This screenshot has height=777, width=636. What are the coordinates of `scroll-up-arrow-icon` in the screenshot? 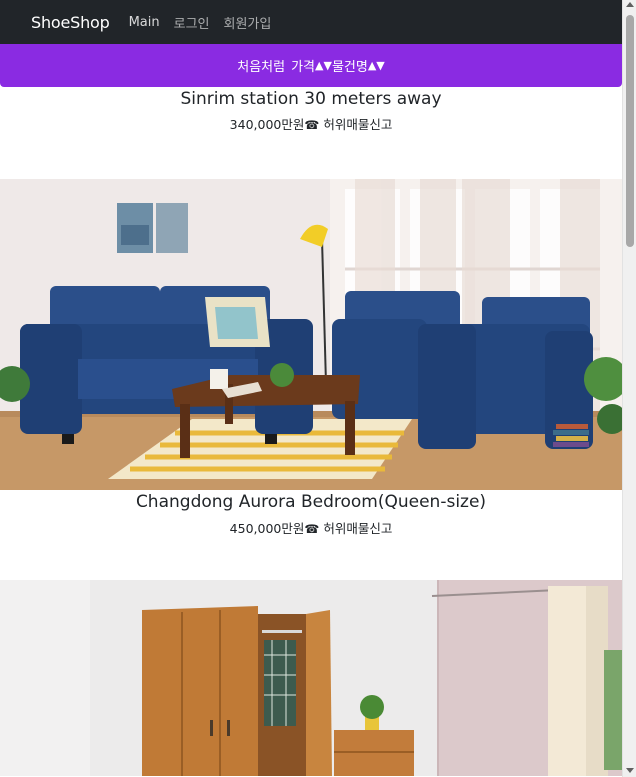 It's located at (630, 4).